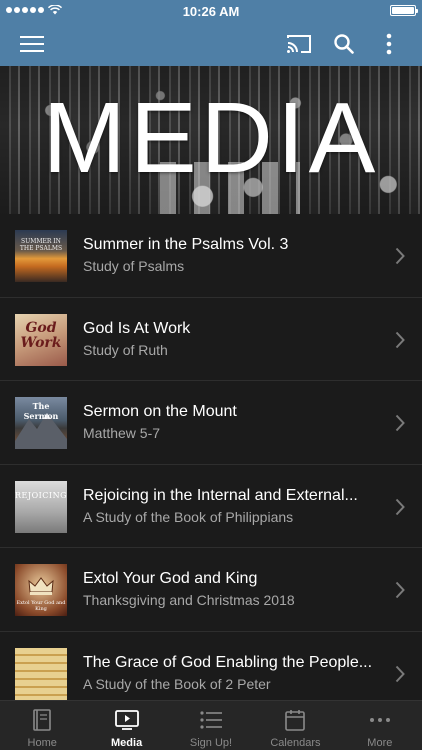  What do you see at coordinates (295, 743) in the screenshot?
I see `tab-label: Calendars` at bounding box center [295, 743].